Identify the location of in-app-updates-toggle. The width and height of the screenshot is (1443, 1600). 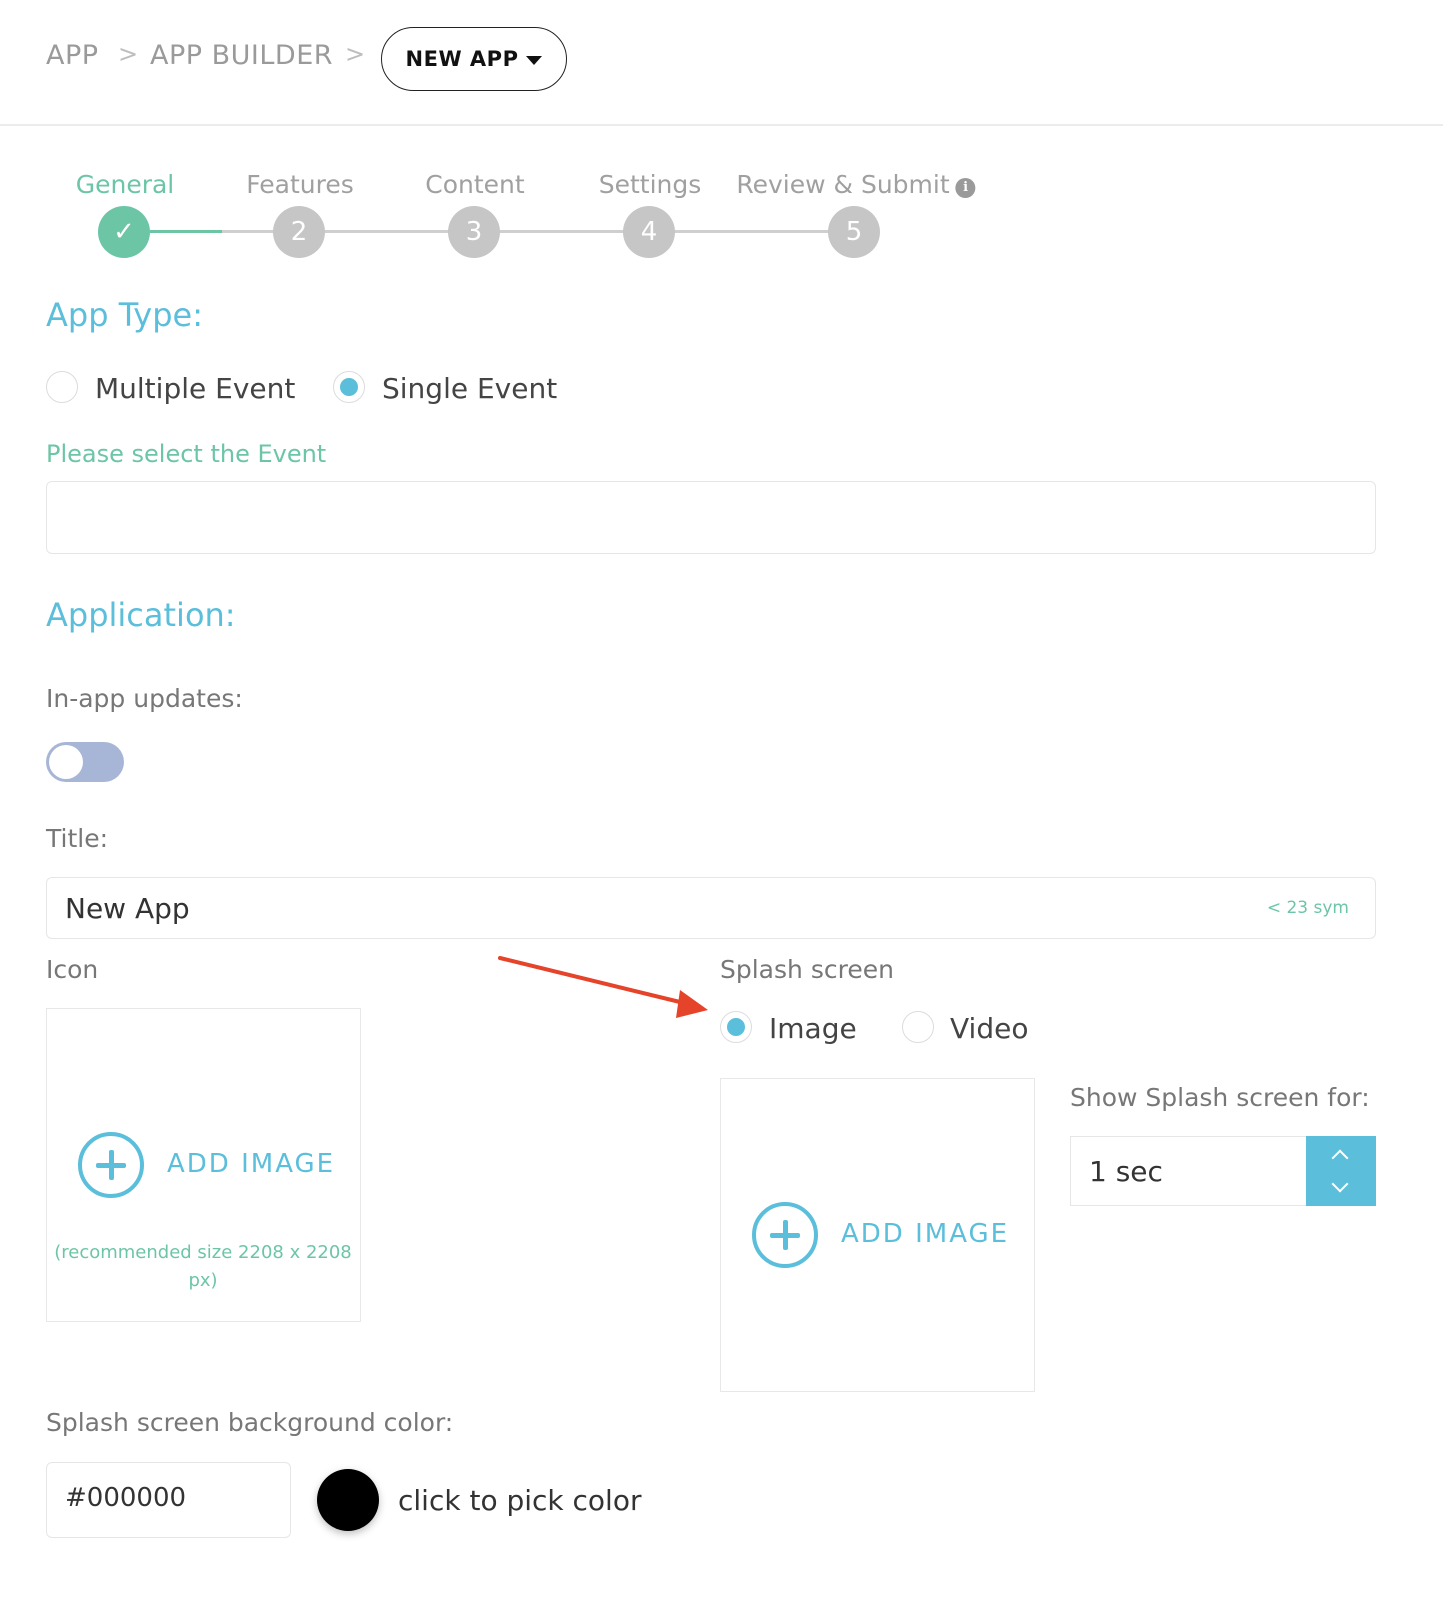
(85, 762).